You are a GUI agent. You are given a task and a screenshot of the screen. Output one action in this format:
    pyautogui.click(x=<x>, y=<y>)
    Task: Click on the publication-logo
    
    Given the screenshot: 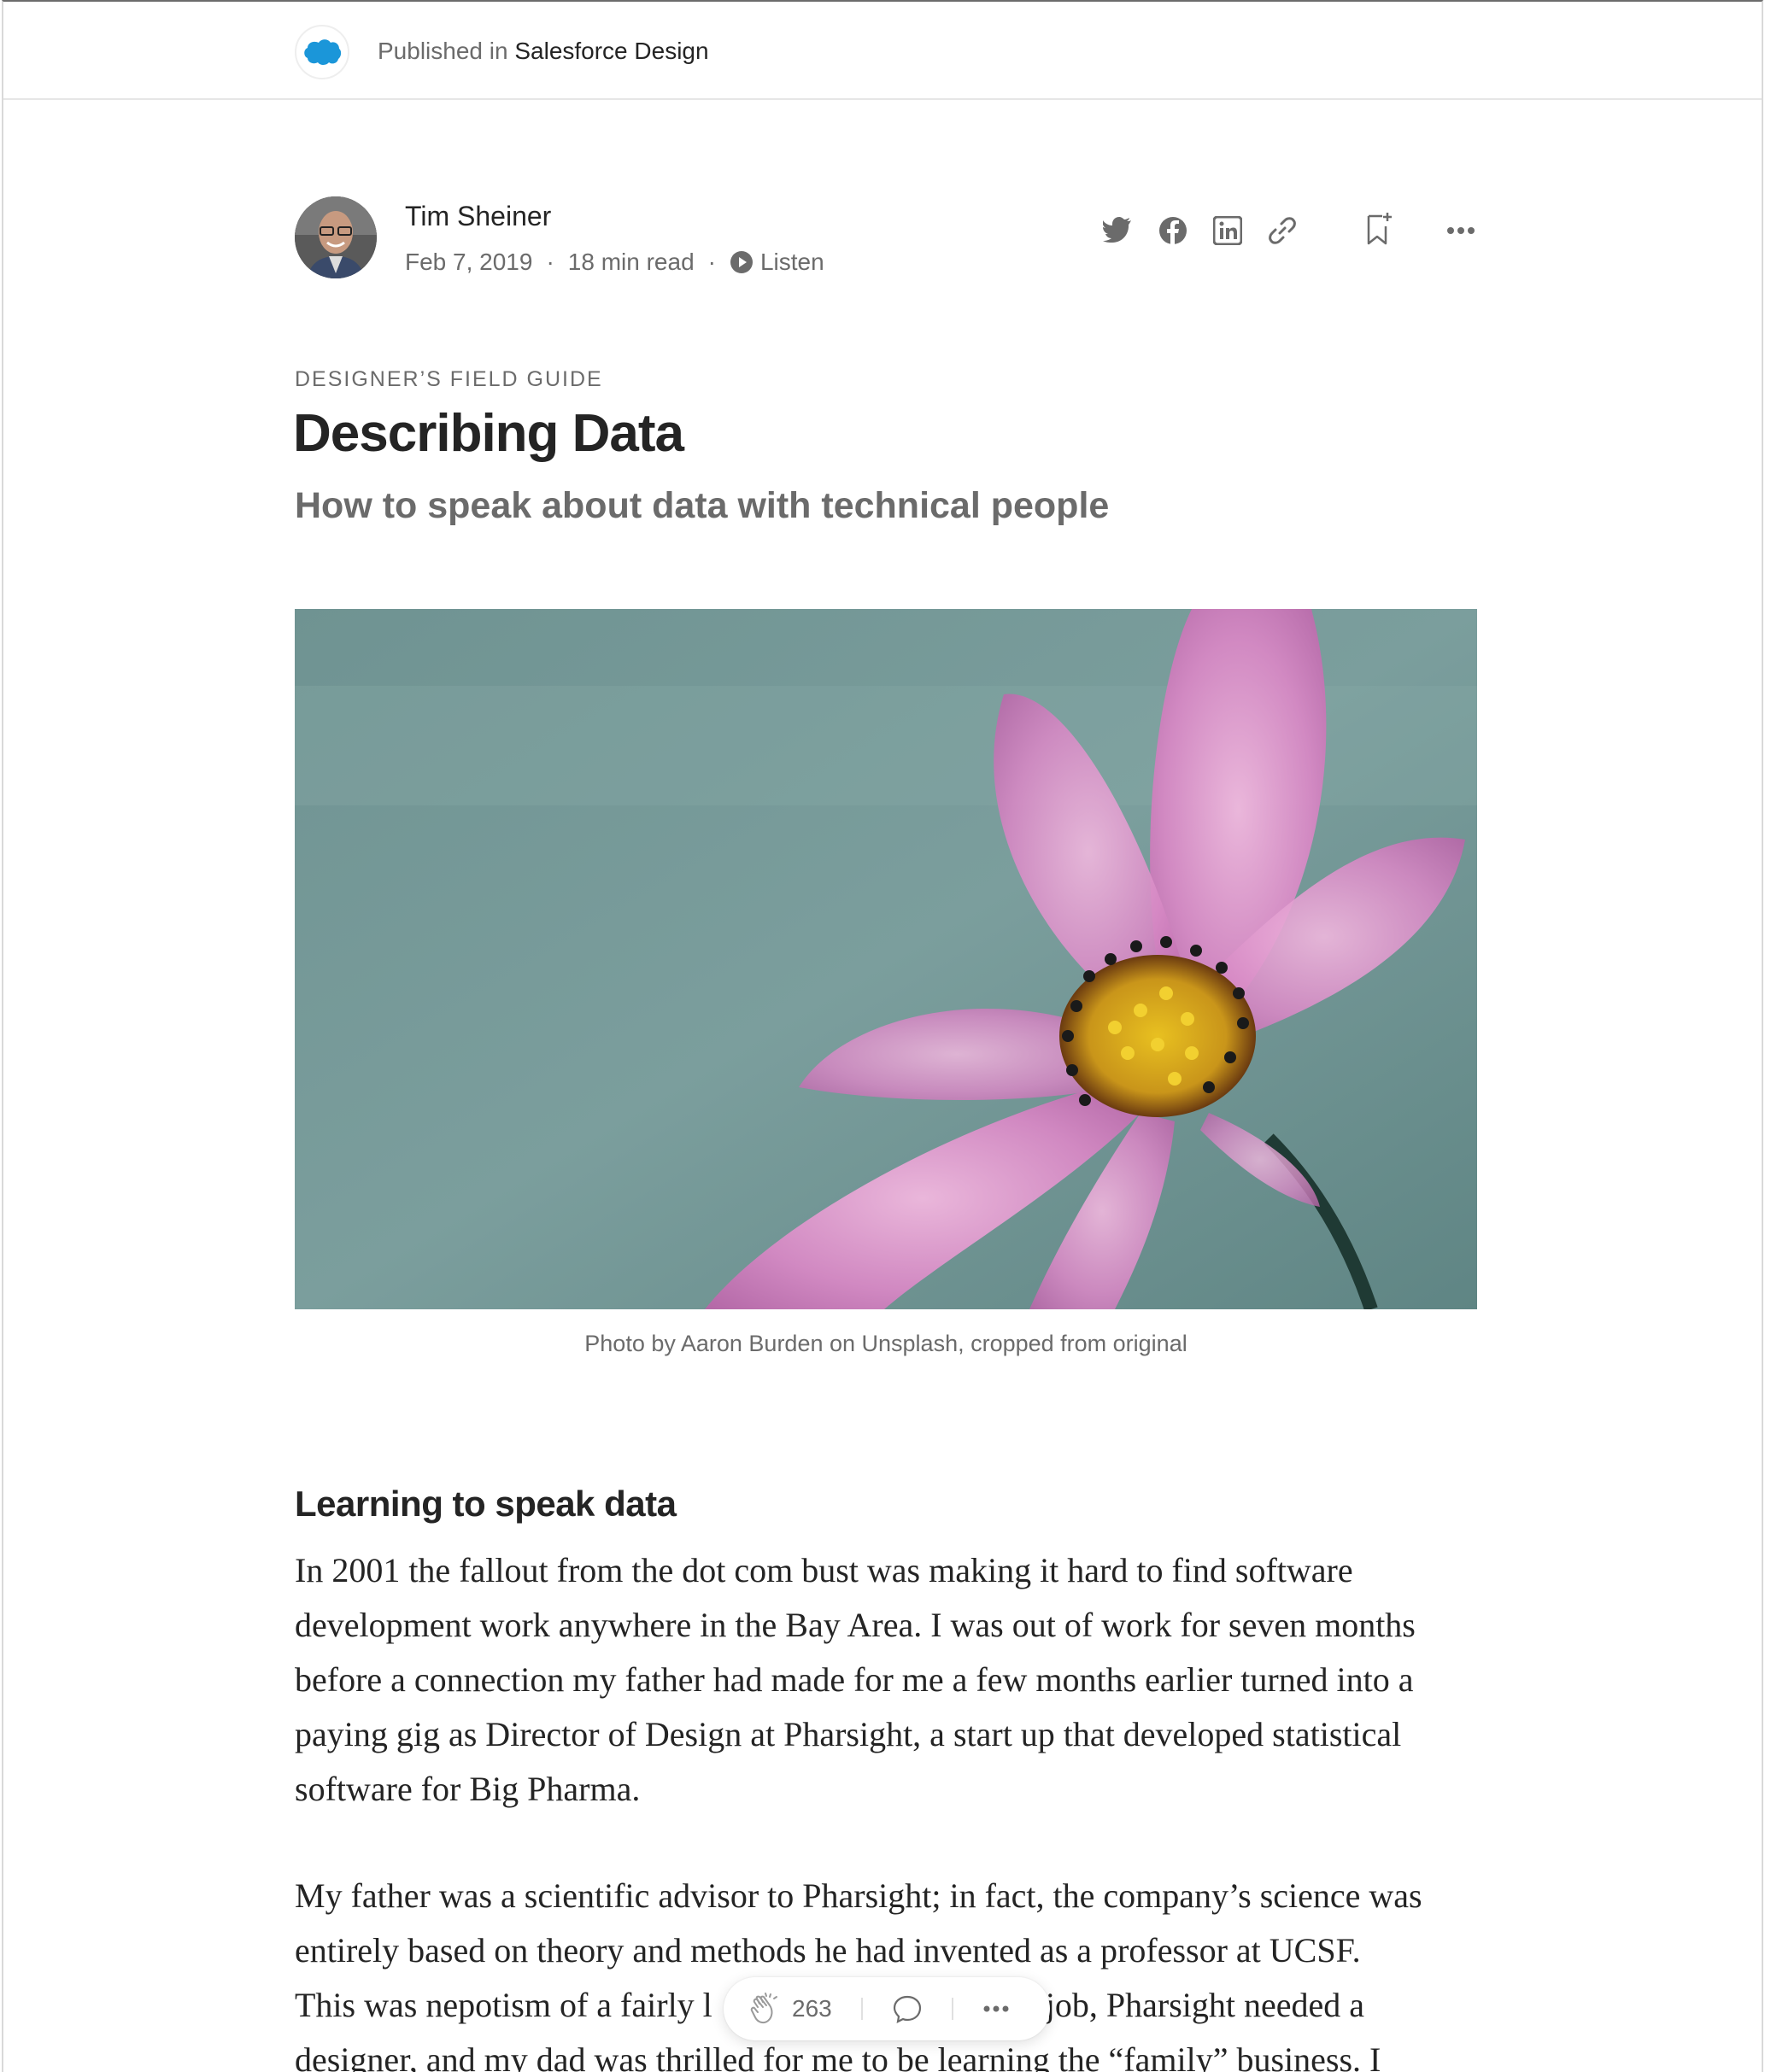 What is the action you would take?
    pyautogui.click(x=322, y=52)
    